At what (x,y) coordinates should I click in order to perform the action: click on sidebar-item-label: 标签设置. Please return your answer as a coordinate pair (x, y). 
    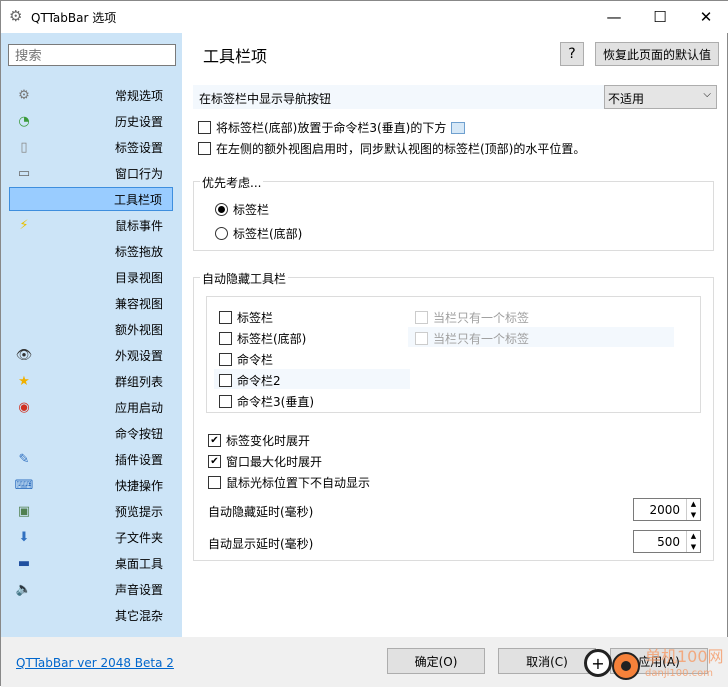
    Looking at the image, I should click on (138, 147).